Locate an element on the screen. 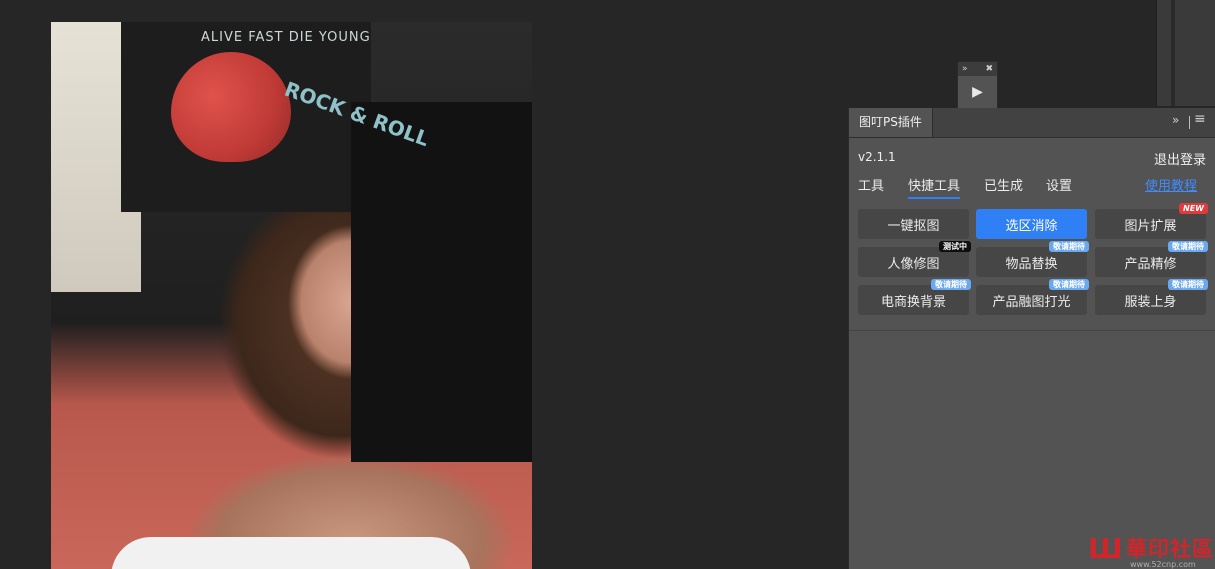 The image size is (1215, 569). tab-generated: 已生成 is located at coordinates (1003, 184).